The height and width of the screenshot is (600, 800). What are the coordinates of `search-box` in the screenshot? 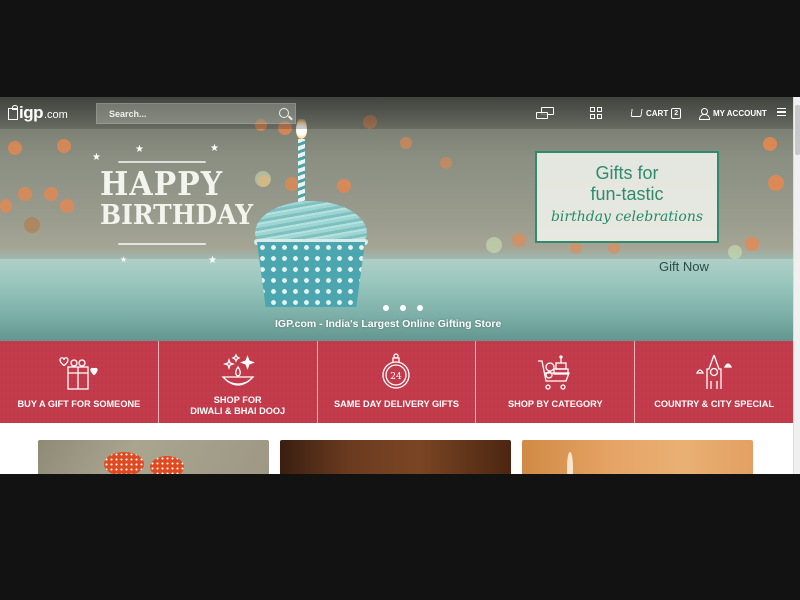 It's located at (196, 113).